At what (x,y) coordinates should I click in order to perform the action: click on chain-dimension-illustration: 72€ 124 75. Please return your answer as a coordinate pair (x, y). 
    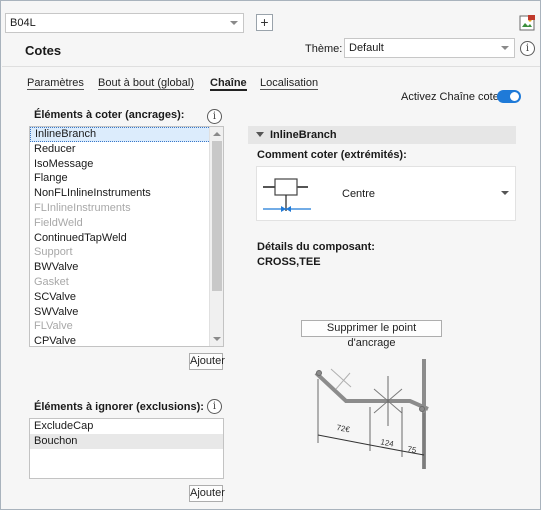
    Looking at the image, I should click on (371, 414).